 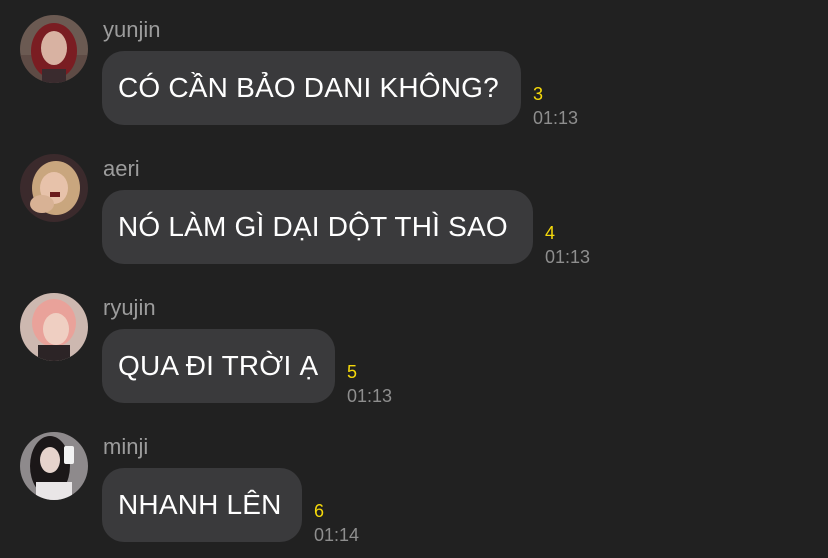 I want to click on message-text: CÓ CẦN BẢO DANI KHÔNG?, so click(x=308, y=87).